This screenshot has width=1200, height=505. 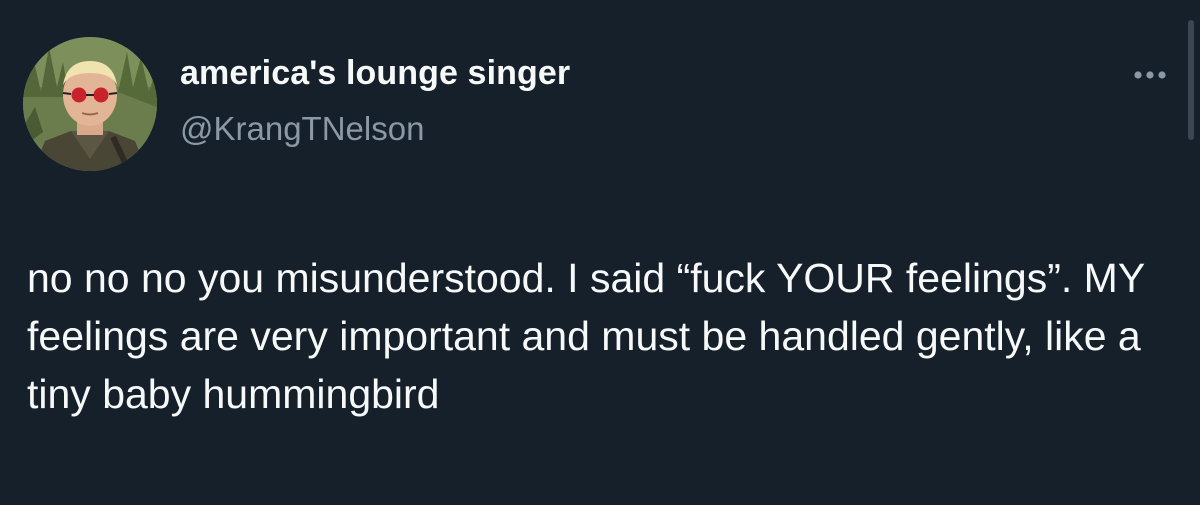 What do you see at coordinates (1191, 80) in the screenshot?
I see `scrollbar-thumb` at bounding box center [1191, 80].